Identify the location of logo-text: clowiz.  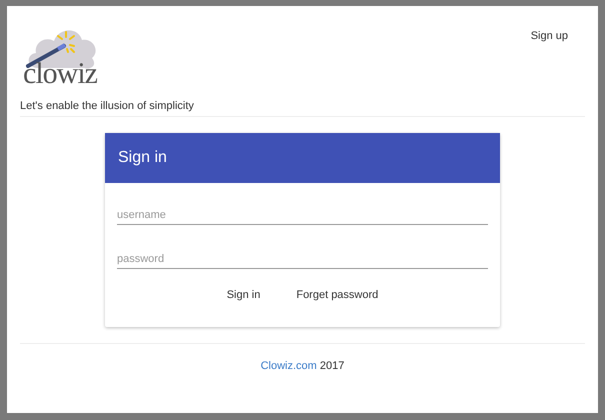
(60, 74).